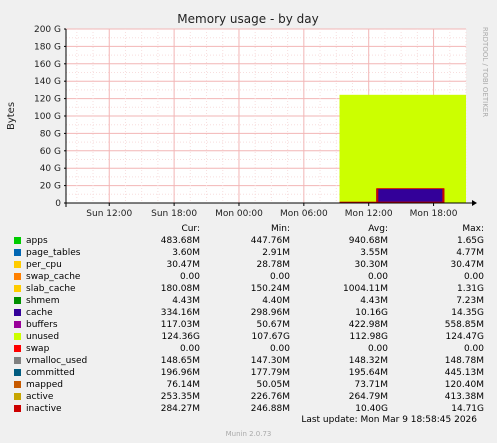 The width and height of the screenshot is (497, 443). I want to click on legend-avg: 195.64M, so click(368, 373).